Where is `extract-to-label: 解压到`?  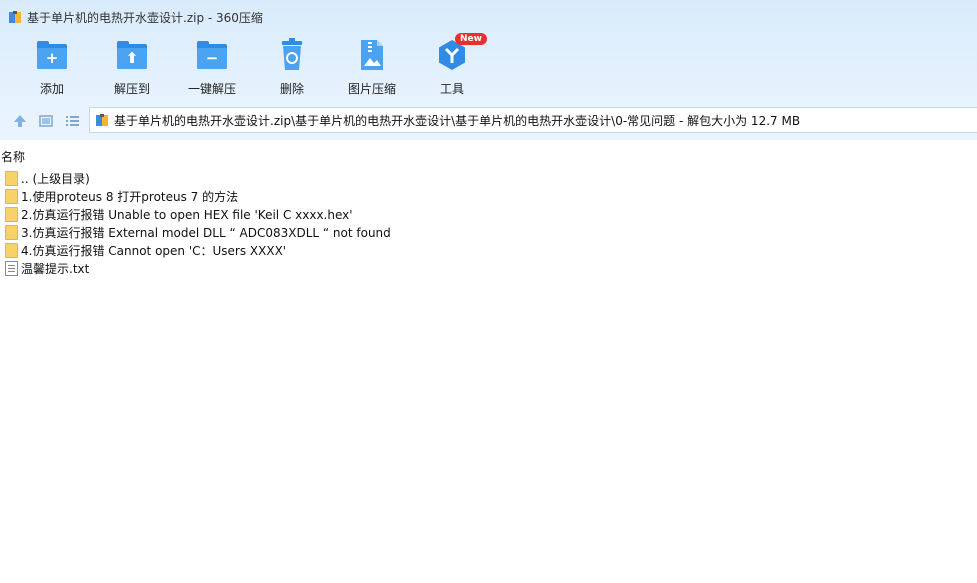
extract-to-label: 解压到 is located at coordinates (131, 89).